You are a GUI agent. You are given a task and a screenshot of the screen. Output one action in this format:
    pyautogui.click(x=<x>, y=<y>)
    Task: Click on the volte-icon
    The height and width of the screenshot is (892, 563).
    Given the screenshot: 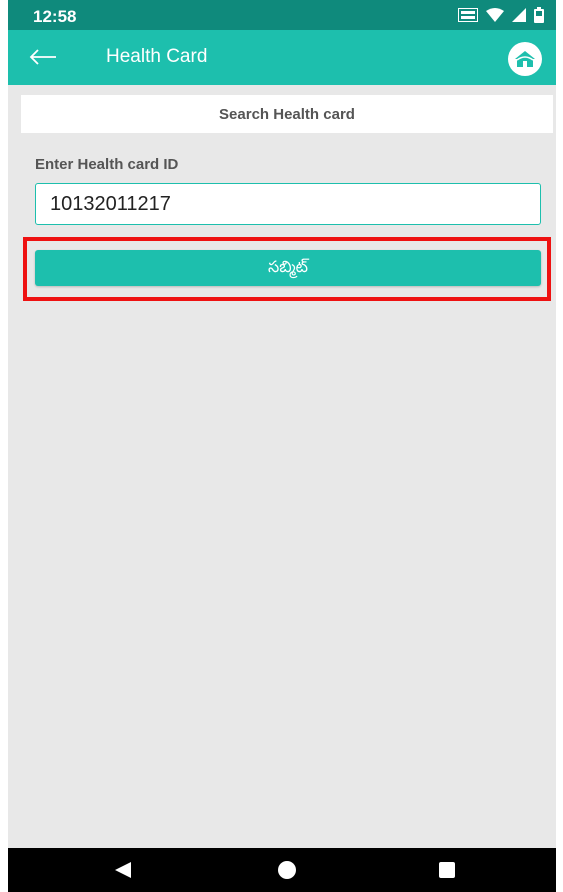 What is the action you would take?
    pyautogui.click(x=468, y=17)
    